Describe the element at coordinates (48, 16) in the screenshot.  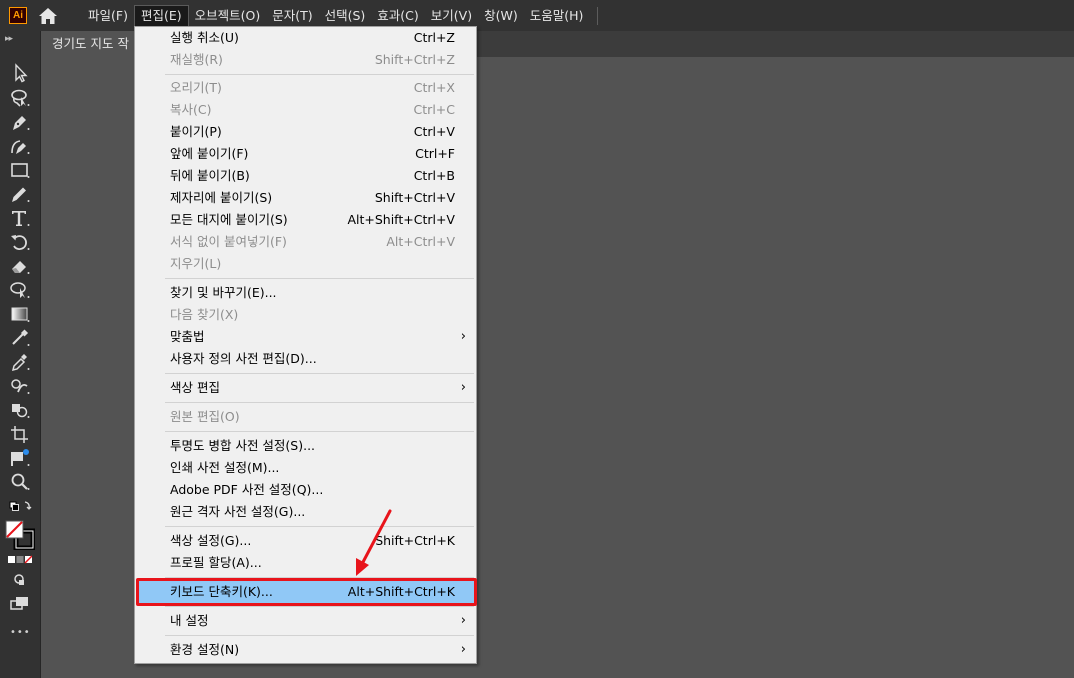
I see `home-icon` at that location.